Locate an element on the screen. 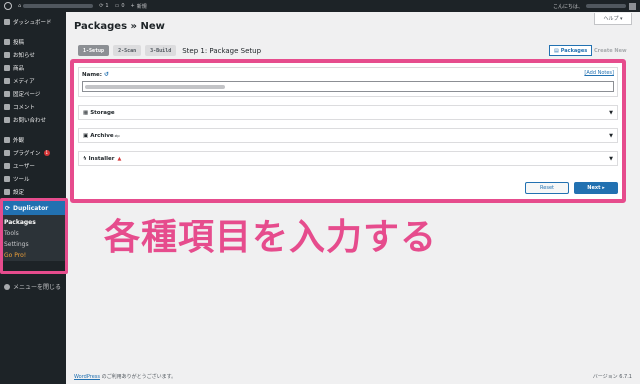  submenu-go-pro: Go Pro! is located at coordinates (34, 255).